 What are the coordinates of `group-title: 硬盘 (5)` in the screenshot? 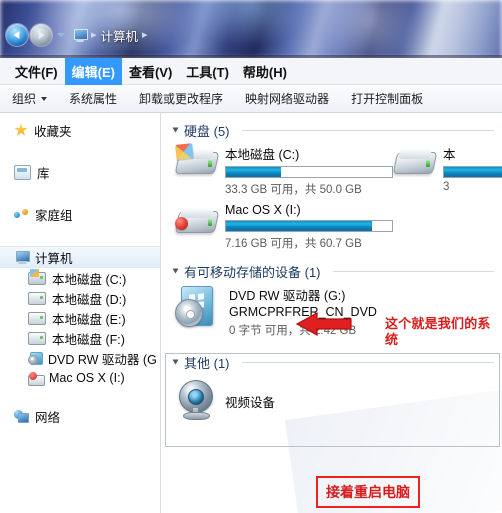 It's located at (207, 131).